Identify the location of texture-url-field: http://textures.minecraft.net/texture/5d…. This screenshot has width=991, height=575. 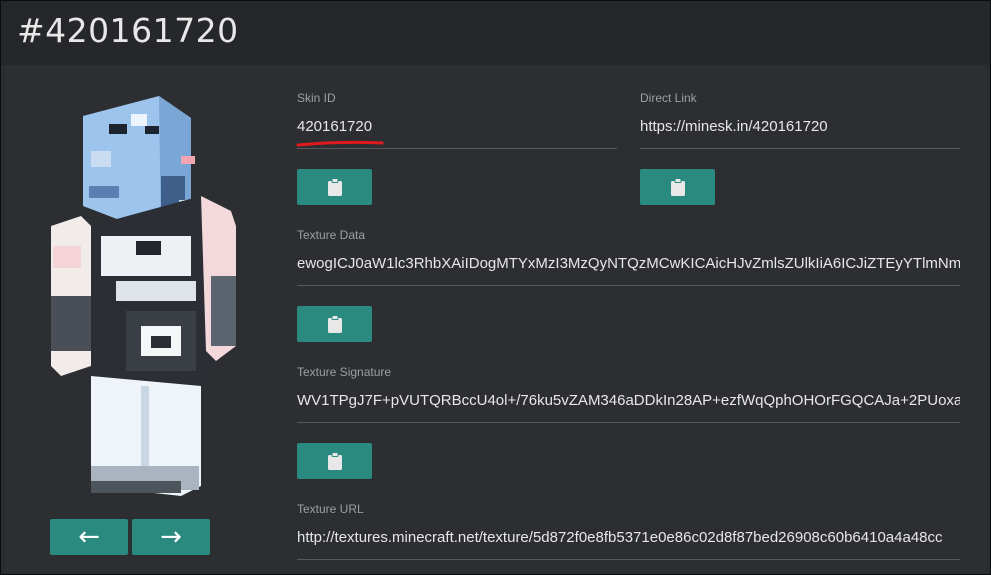
(628, 537).